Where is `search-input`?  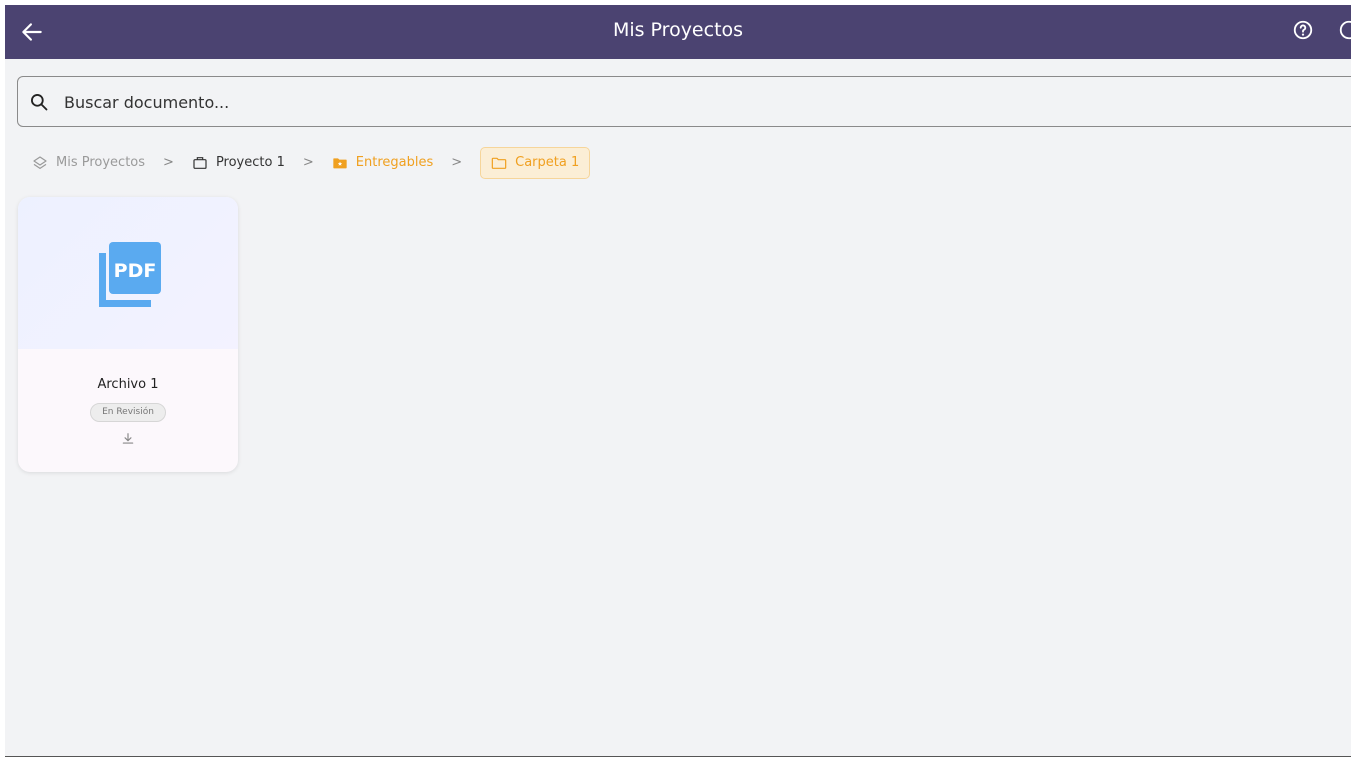 search-input is located at coordinates (664, 102).